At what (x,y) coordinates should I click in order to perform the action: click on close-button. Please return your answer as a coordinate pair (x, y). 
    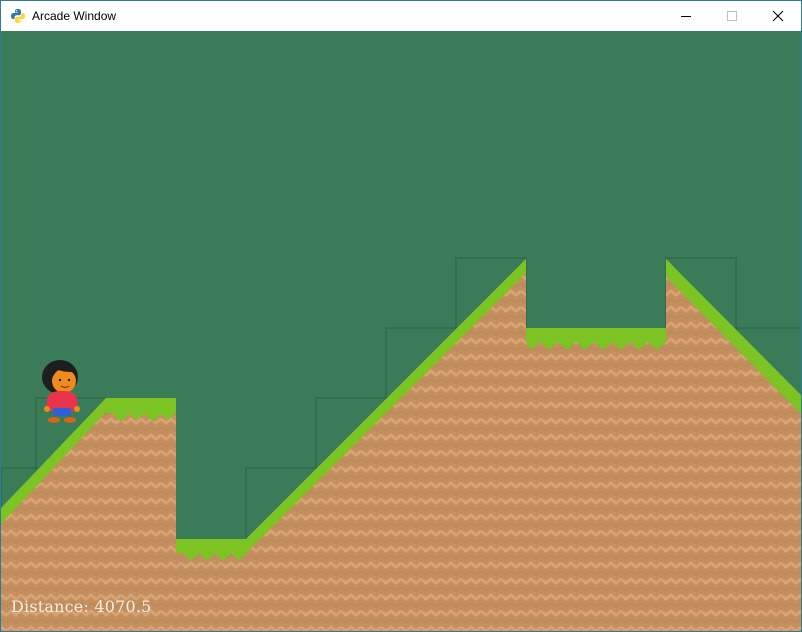
    Looking at the image, I should click on (778, 16).